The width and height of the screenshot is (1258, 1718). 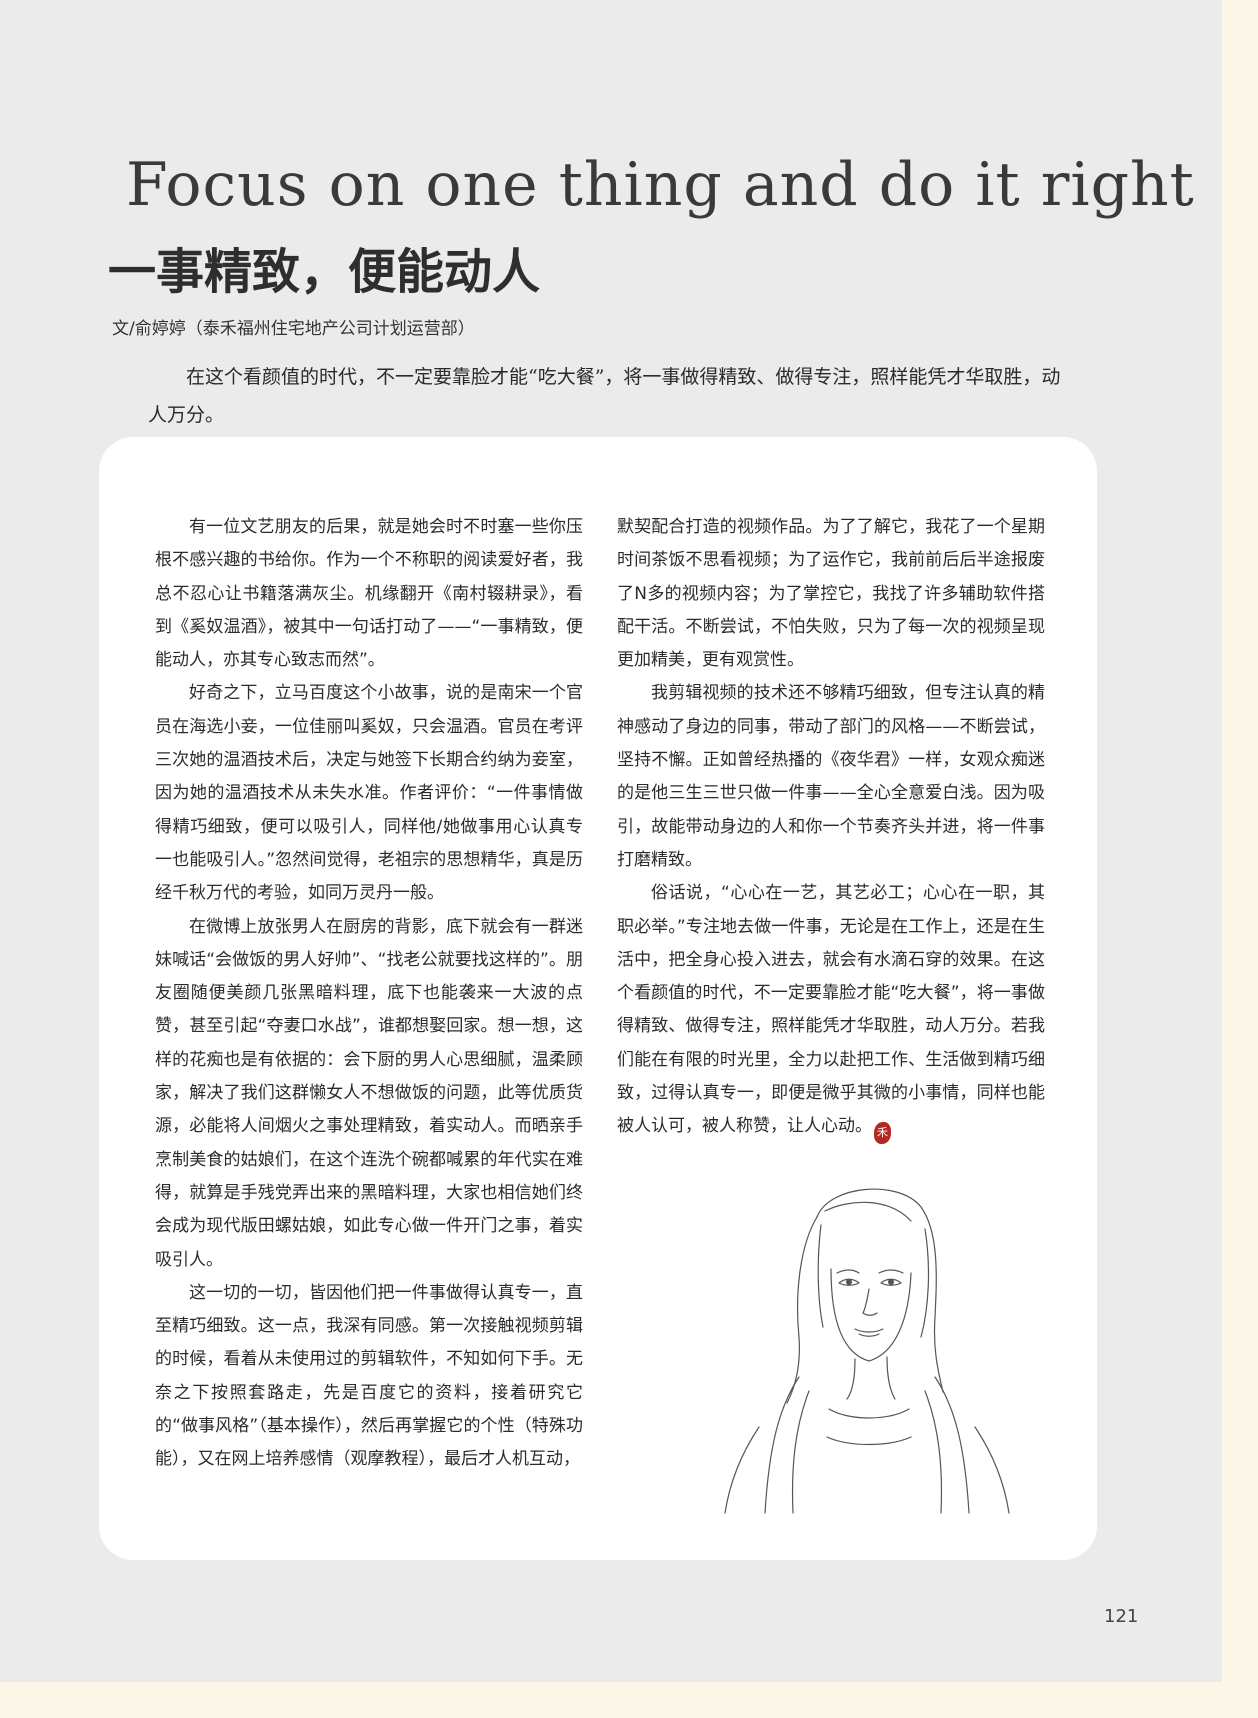 I want to click on page-number: 121, so click(x=1121, y=1616).